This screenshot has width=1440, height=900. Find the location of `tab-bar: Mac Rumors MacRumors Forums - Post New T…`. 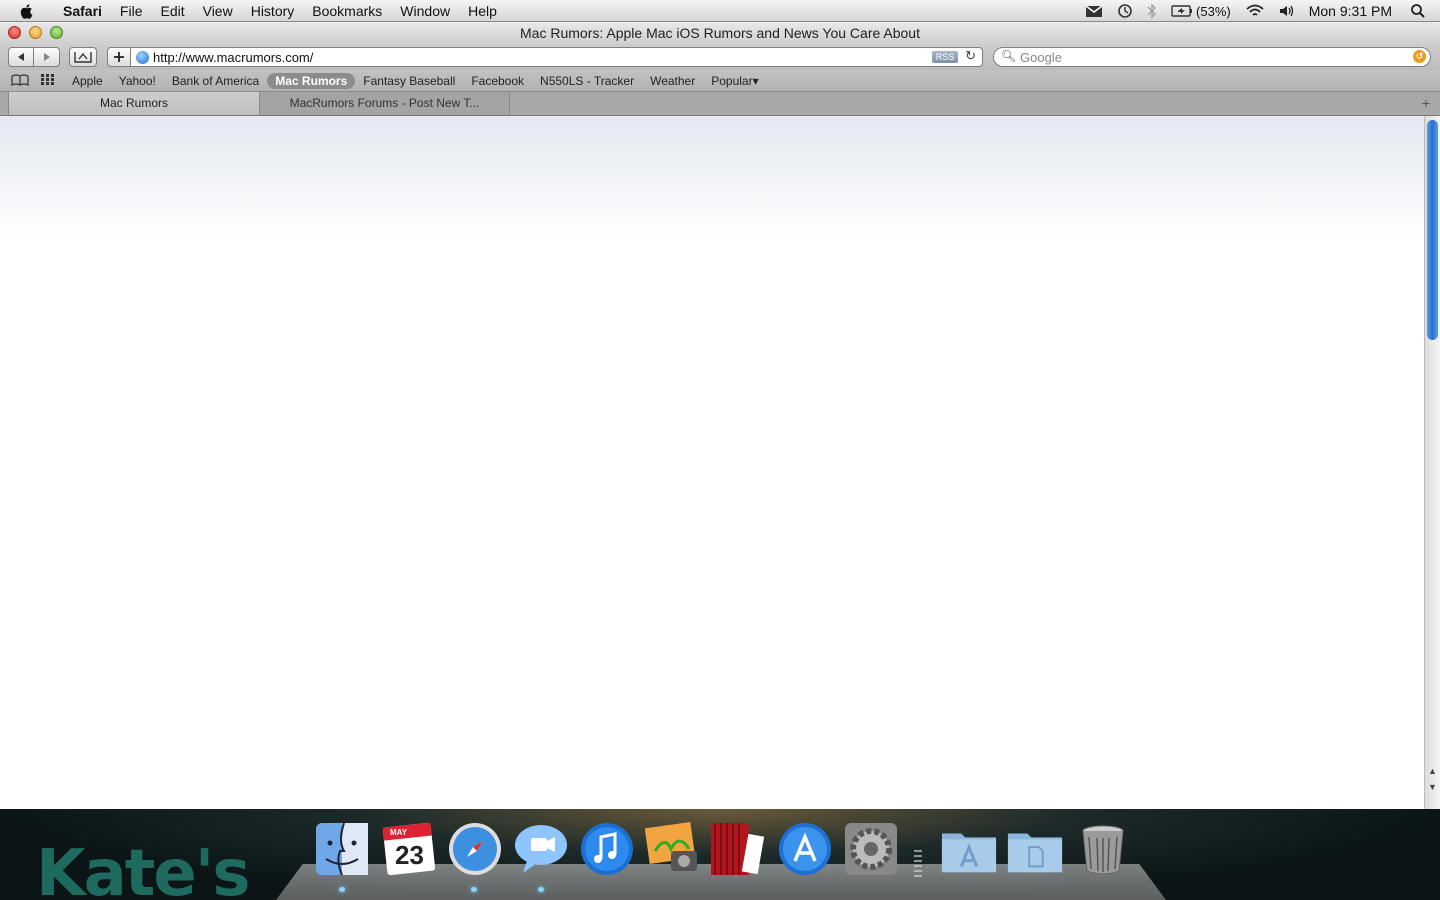

tab-bar: Mac Rumors MacRumors Forums - Post New T… is located at coordinates (720, 104).